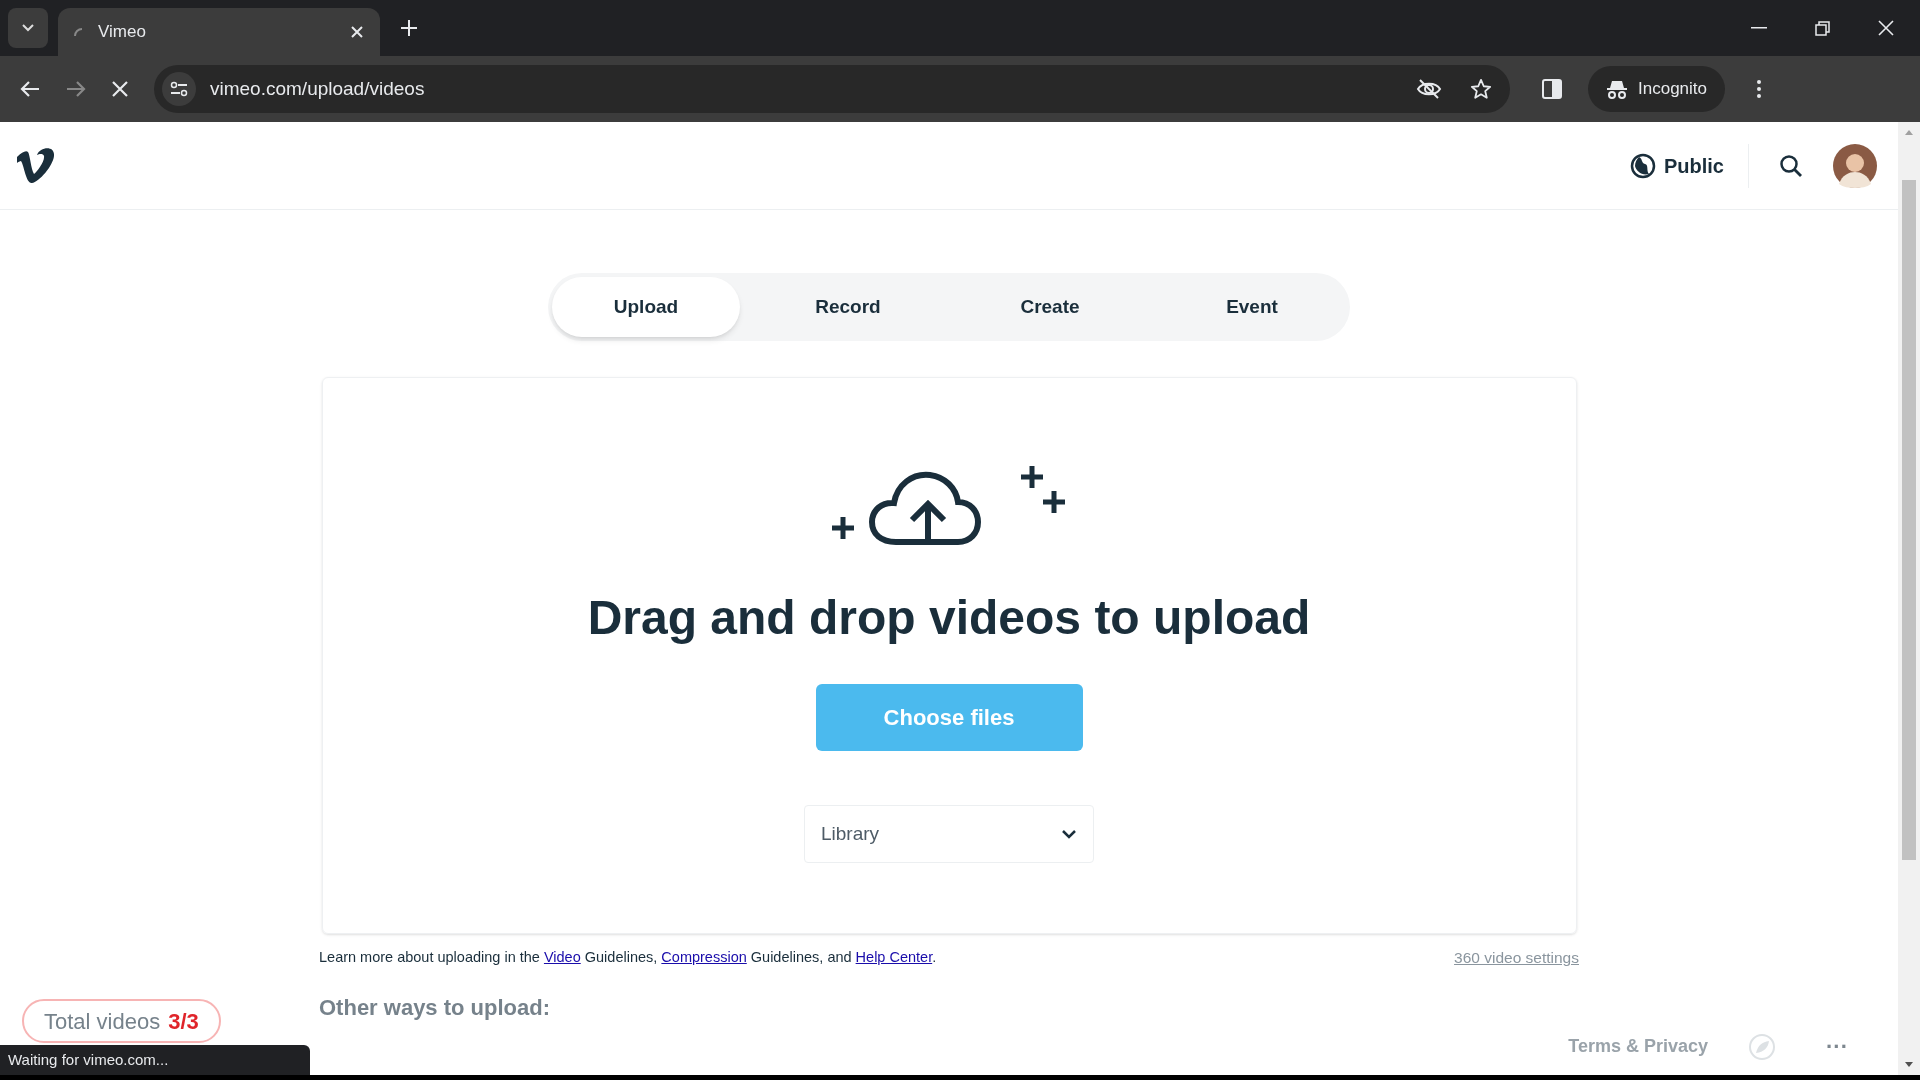 This screenshot has height=1080, width=1920. What do you see at coordinates (435, 1008) in the screenshot?
I see `section-heading: Other ways to upload:` at bounding box center [435, 1008].